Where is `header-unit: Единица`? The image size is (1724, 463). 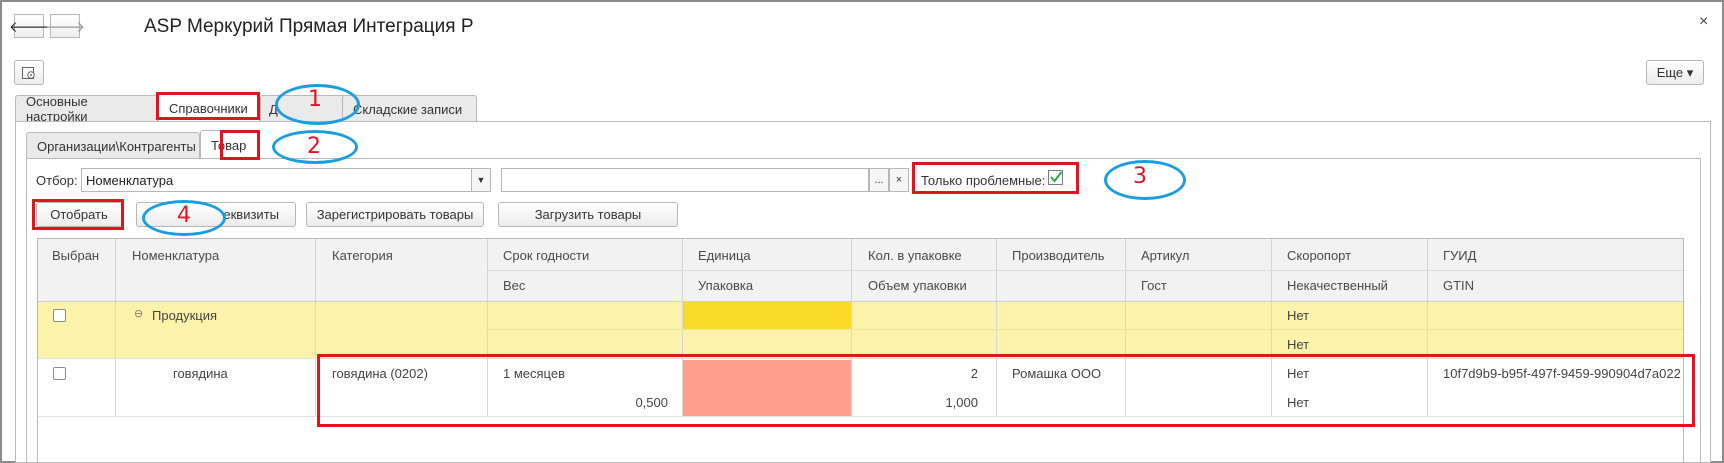 header-unit: Единица is located at coordinates (724, 255).